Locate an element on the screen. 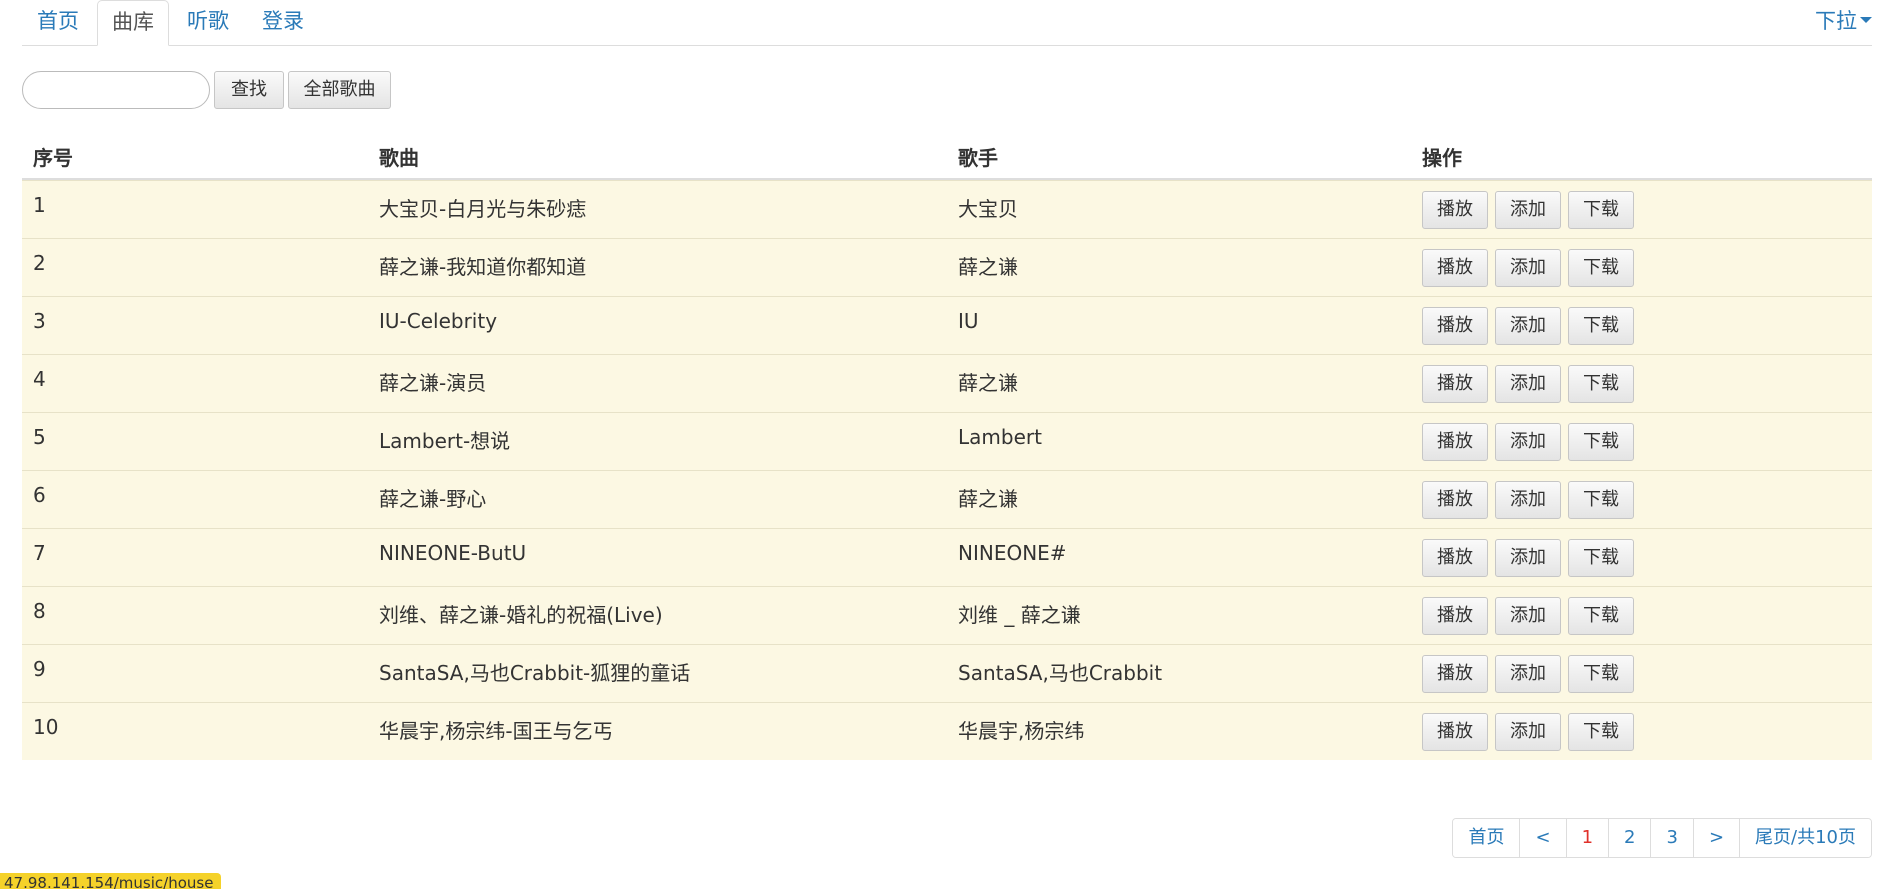  table-row: 1 大宝贝-白月光与朱砂痣 大宝贝 播放 添加 下载 is located at coordinates (947, 209).